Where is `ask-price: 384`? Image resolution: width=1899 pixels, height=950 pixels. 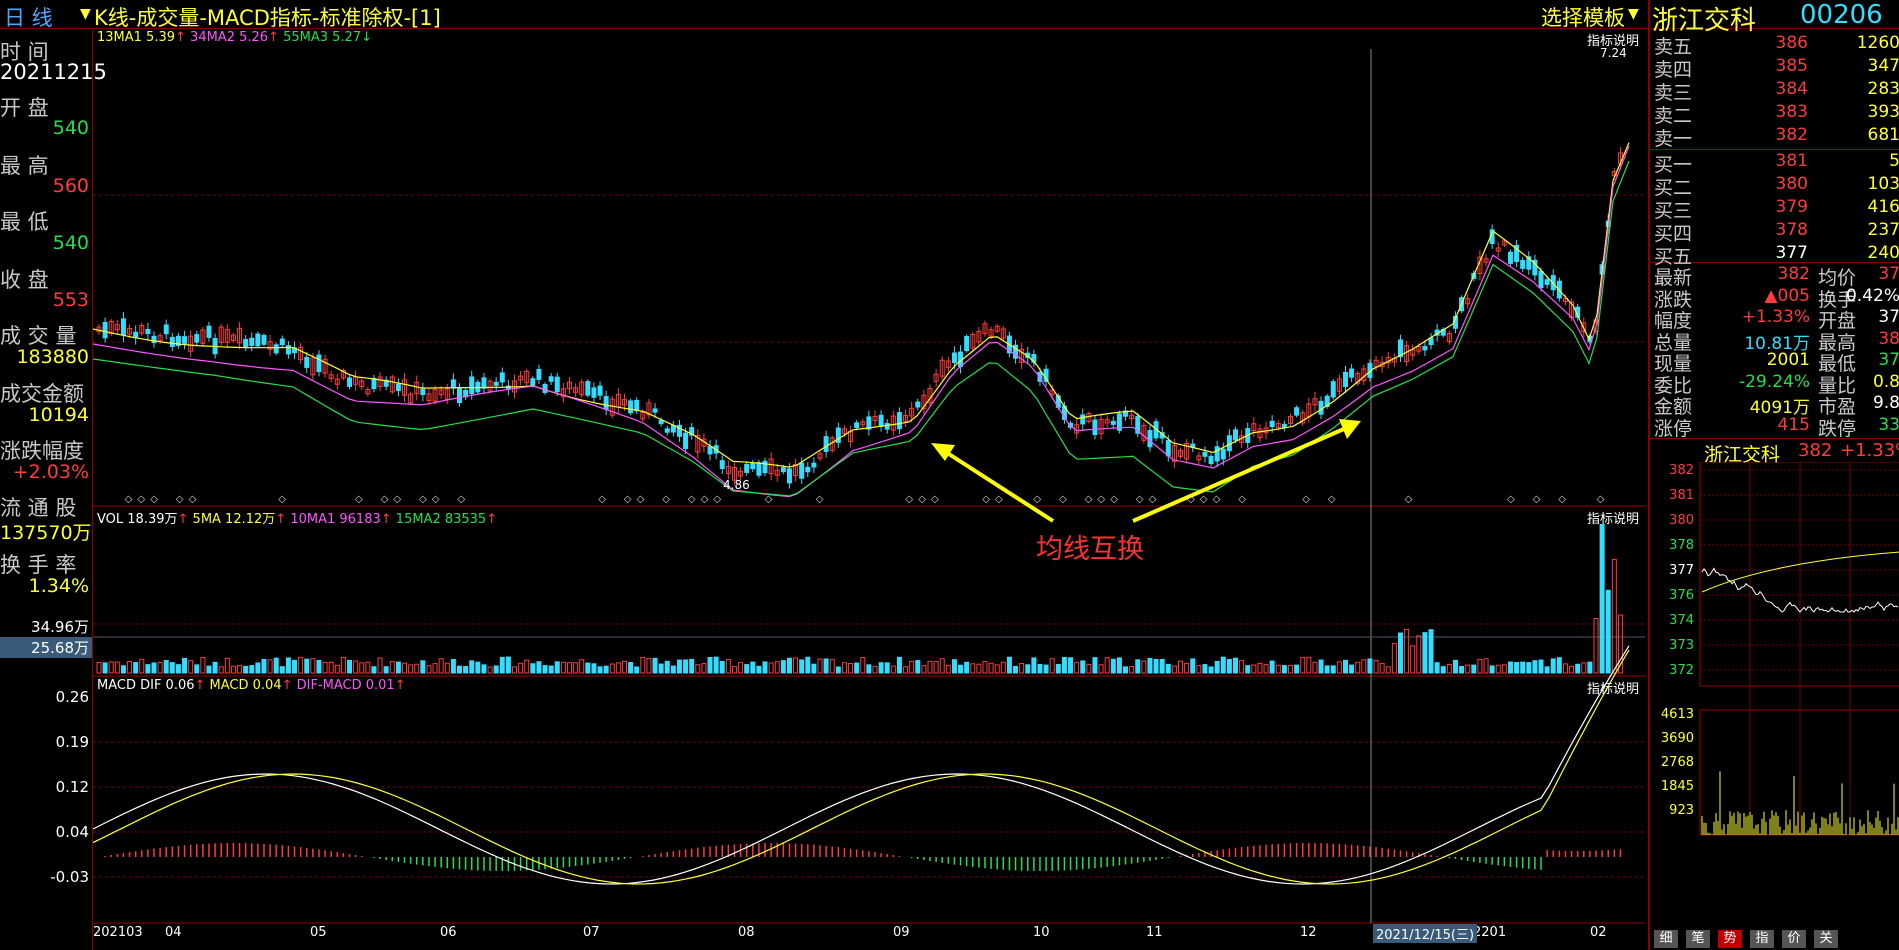 ask-price: 384 is located at coordinates (1785, 89).